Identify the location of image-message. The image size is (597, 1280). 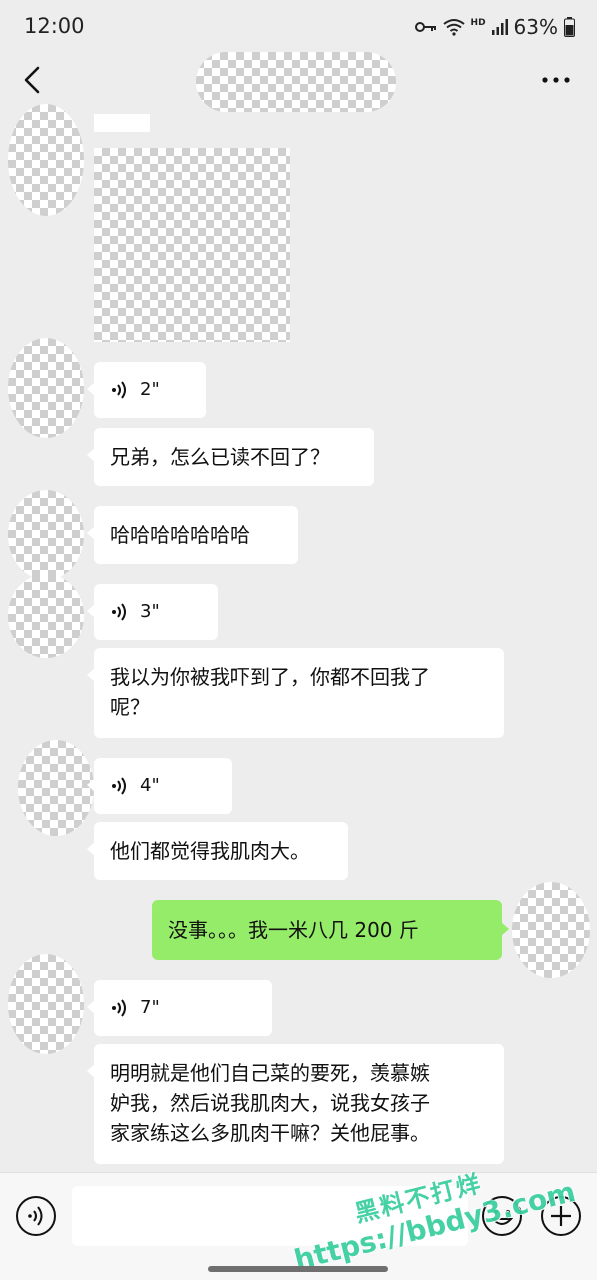
(192, 245).